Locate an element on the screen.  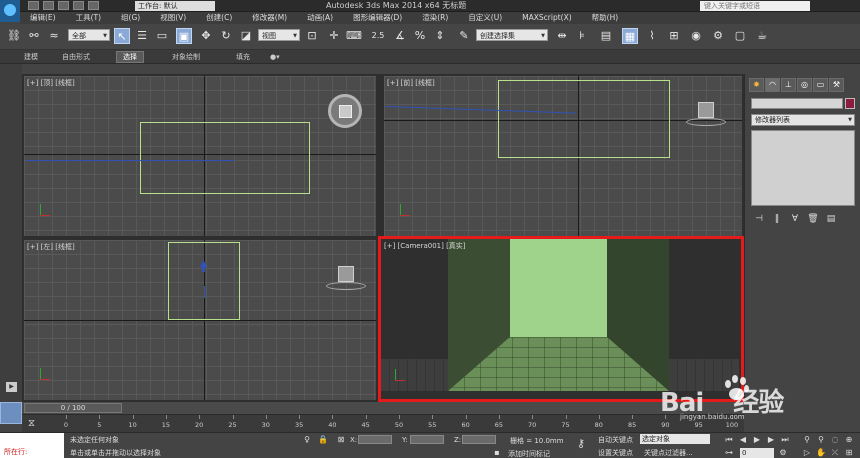
isolate-selection-icon: ♀ is located at coordinates (307, 440).